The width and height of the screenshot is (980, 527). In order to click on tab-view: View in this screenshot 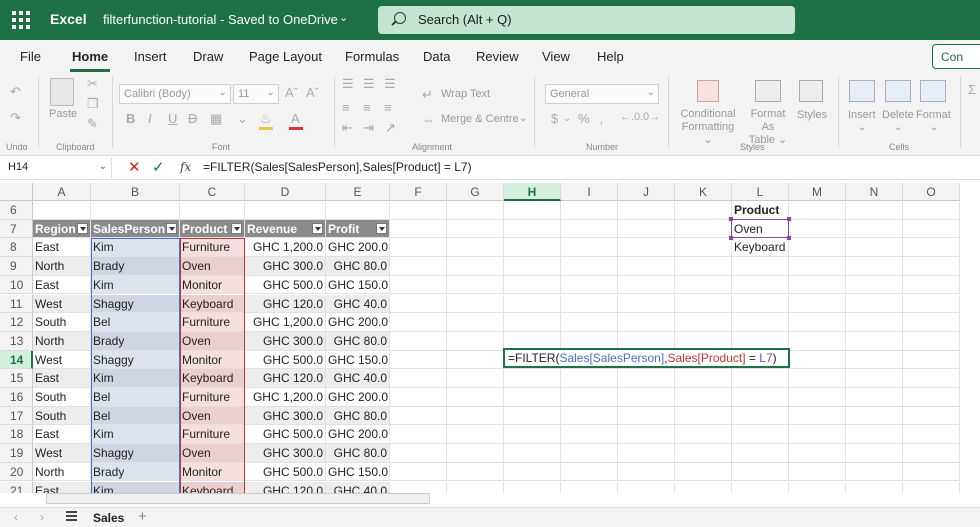, I will do `click(556, 56)`.